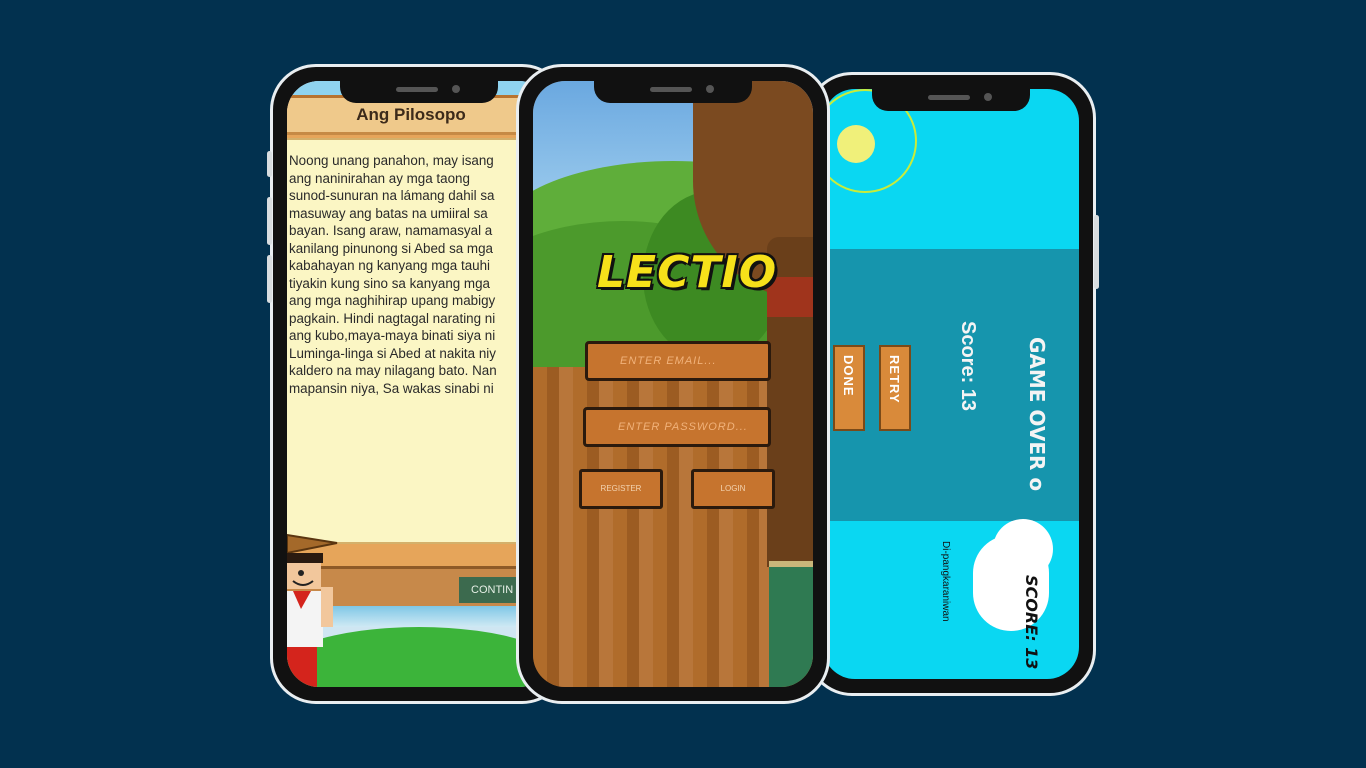 This screenshot has width=1366, height=768. What do you see at coordinates (393, 370) in the screenshot?
I see `story-line: kaldero na may nilagang bato. Nan` at bounding box center [393, 370].